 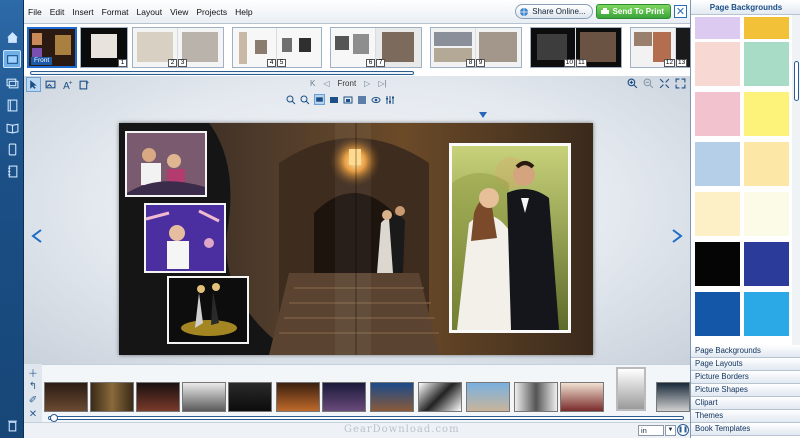 I want to click on page-thumb-8-9: 8 9, so click(x=476, y=47).